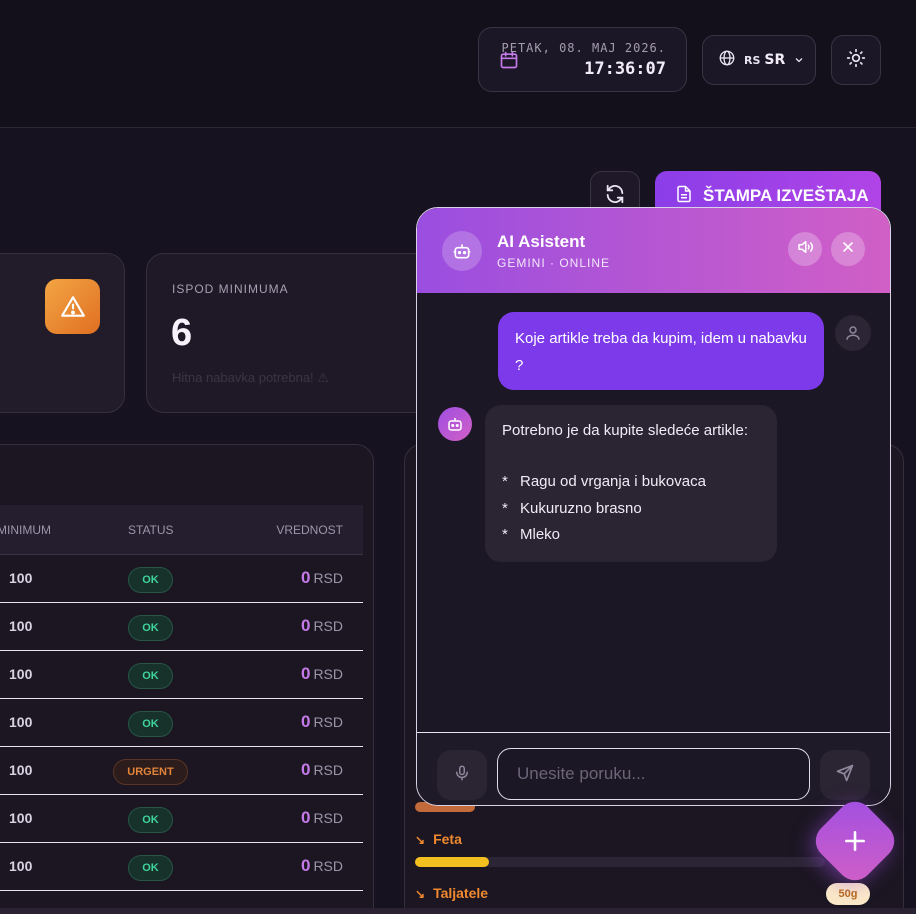 The image size is (916, 914). I want to click on plus-icon, so click(855, 841).